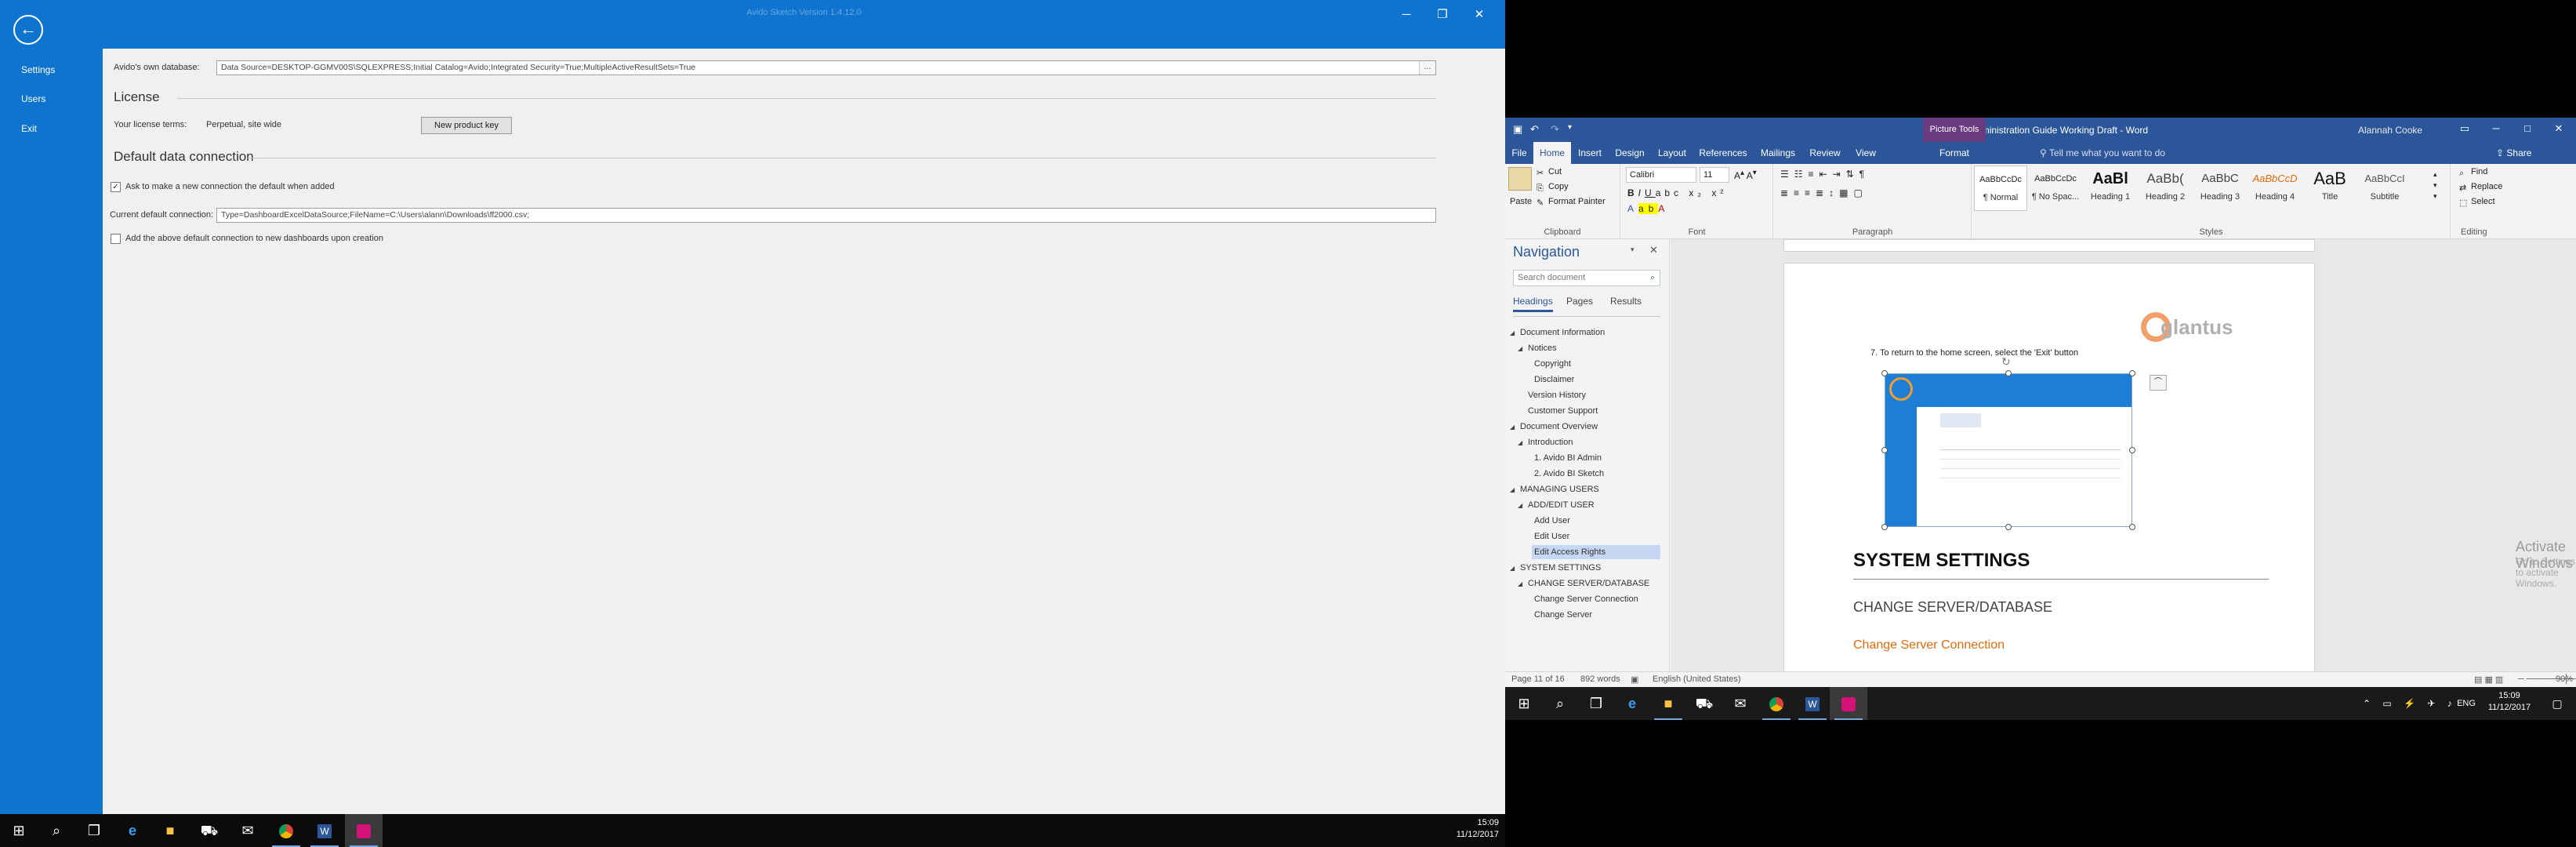 Image resolution: width=2576 pixels, height=847 pixels. I want to click on close-pane-icon: ✕, so click(1653, 250).